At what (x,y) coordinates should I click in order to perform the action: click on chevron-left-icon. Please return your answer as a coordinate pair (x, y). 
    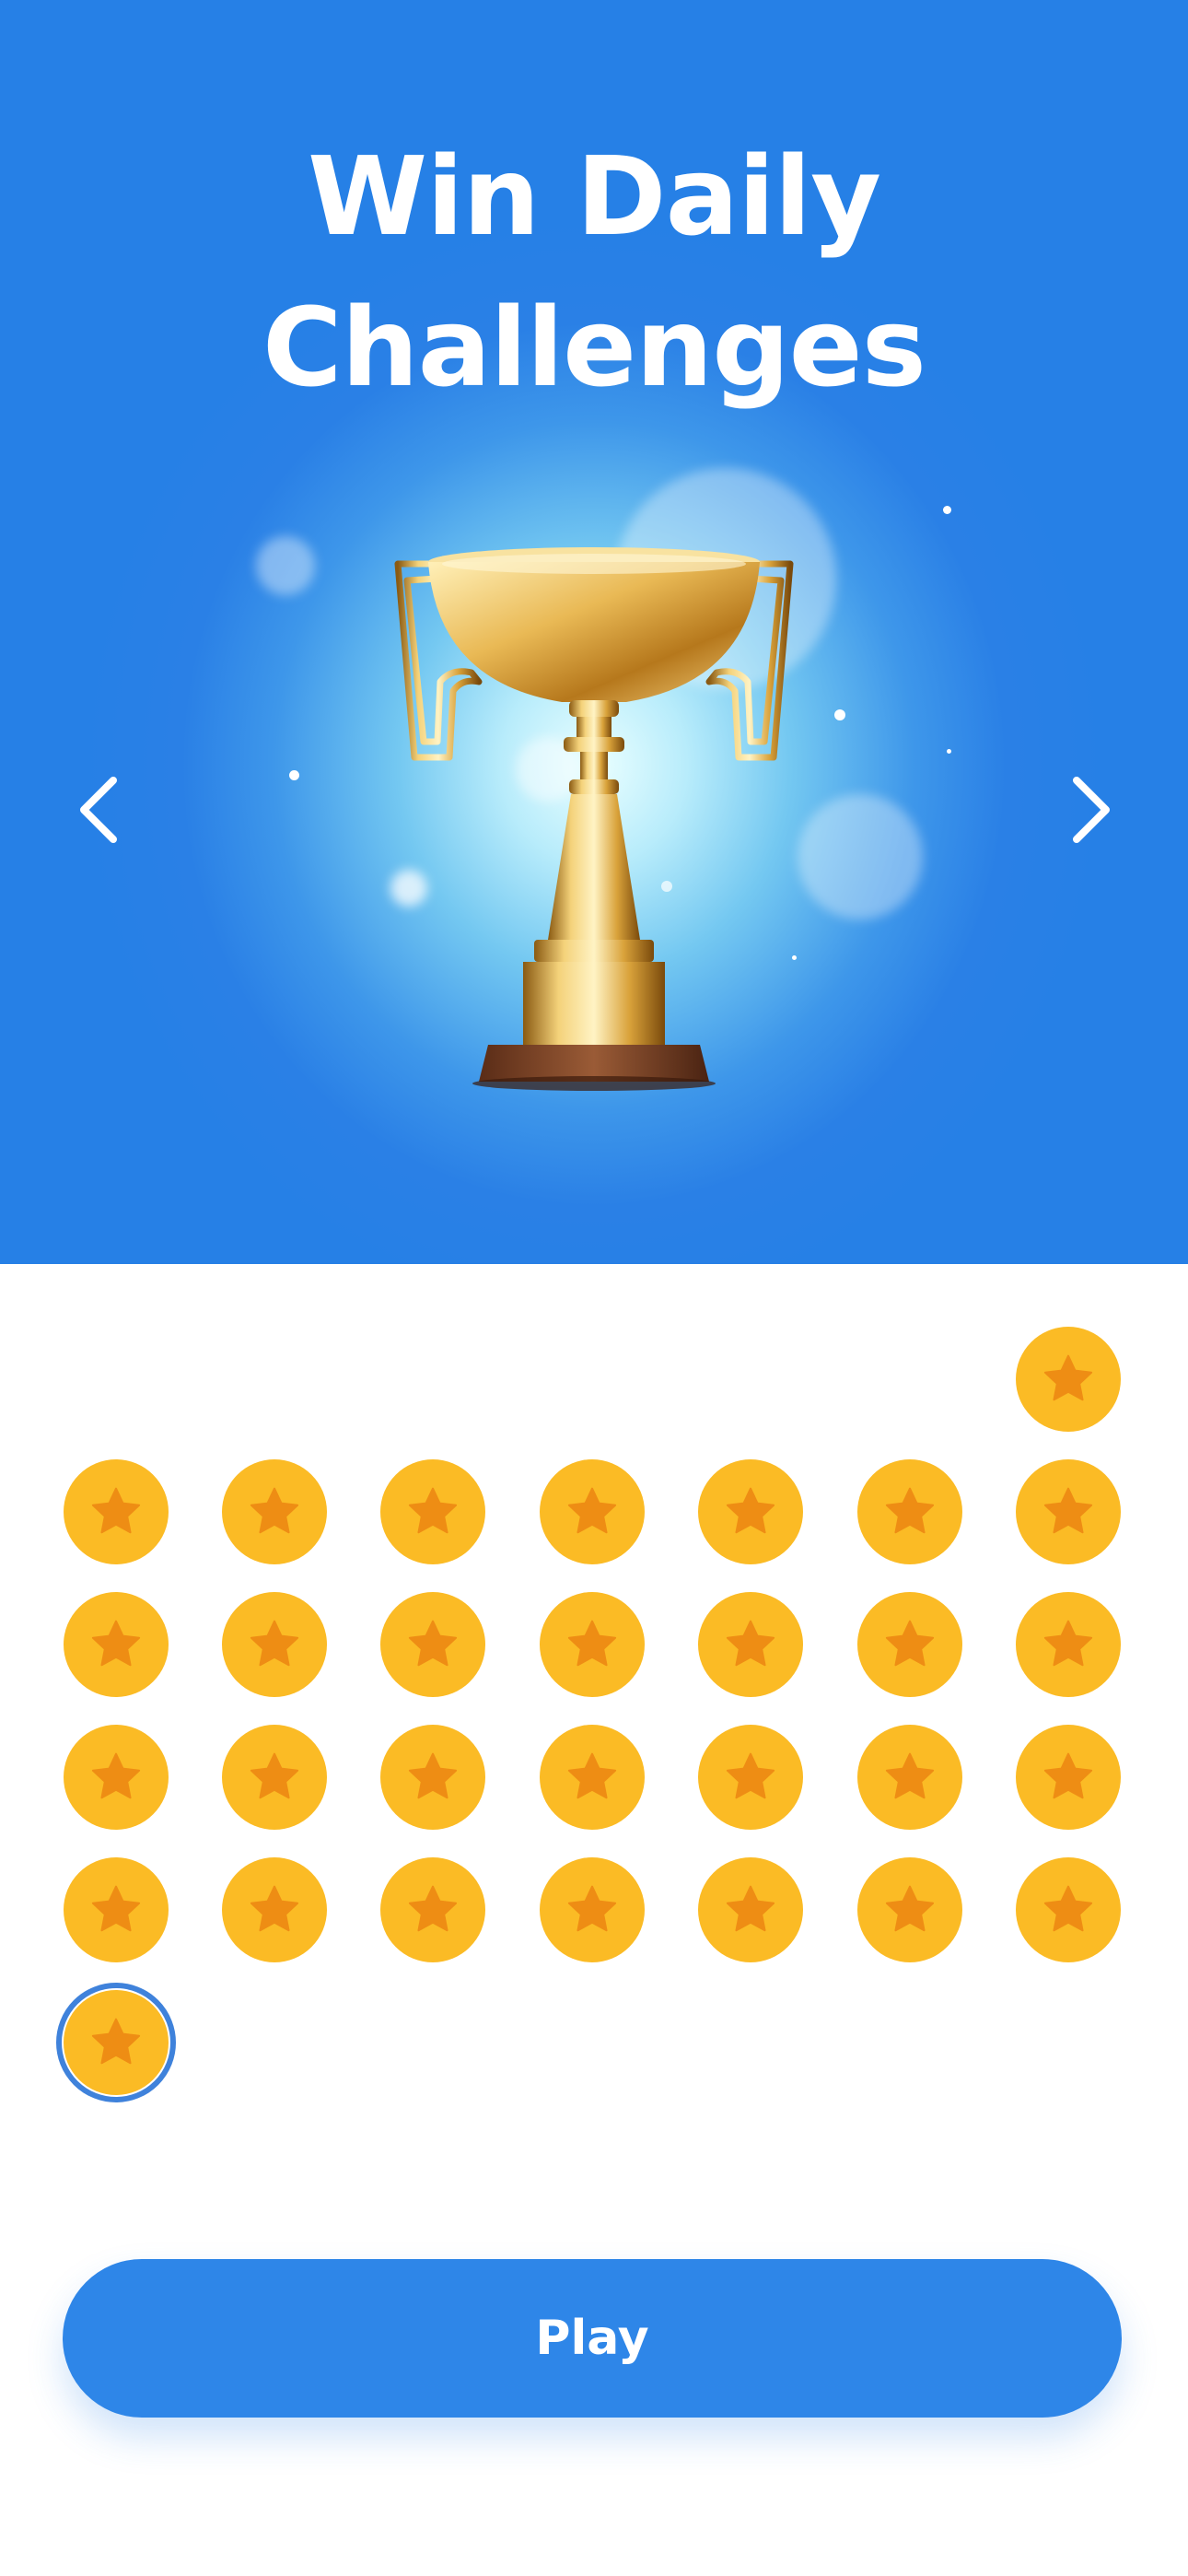
    Looking at the image, I should click on (98, 810).